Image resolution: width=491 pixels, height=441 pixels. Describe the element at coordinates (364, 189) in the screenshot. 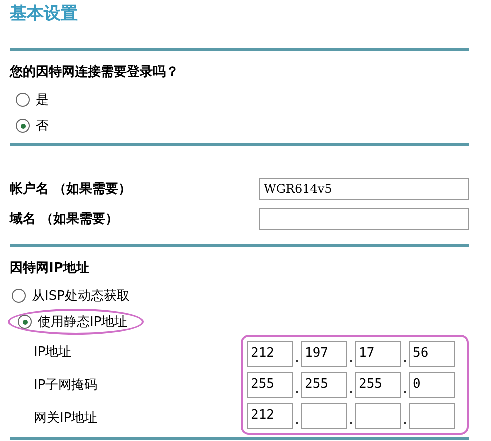

I see `input-field: WGR614v5` at that location.